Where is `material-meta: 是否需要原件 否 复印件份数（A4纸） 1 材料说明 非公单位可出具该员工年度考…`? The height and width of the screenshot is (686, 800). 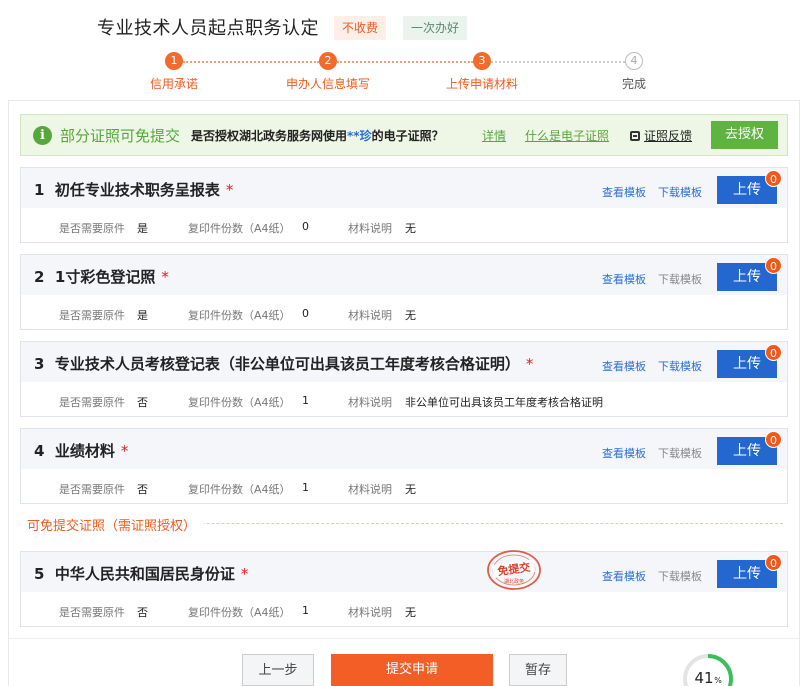
material-meta: 是否需要原件 否 复印件份数（A4纸） 1 材料说明 非公单位可出具该员工年度考… is located at coordinates (404, 399).